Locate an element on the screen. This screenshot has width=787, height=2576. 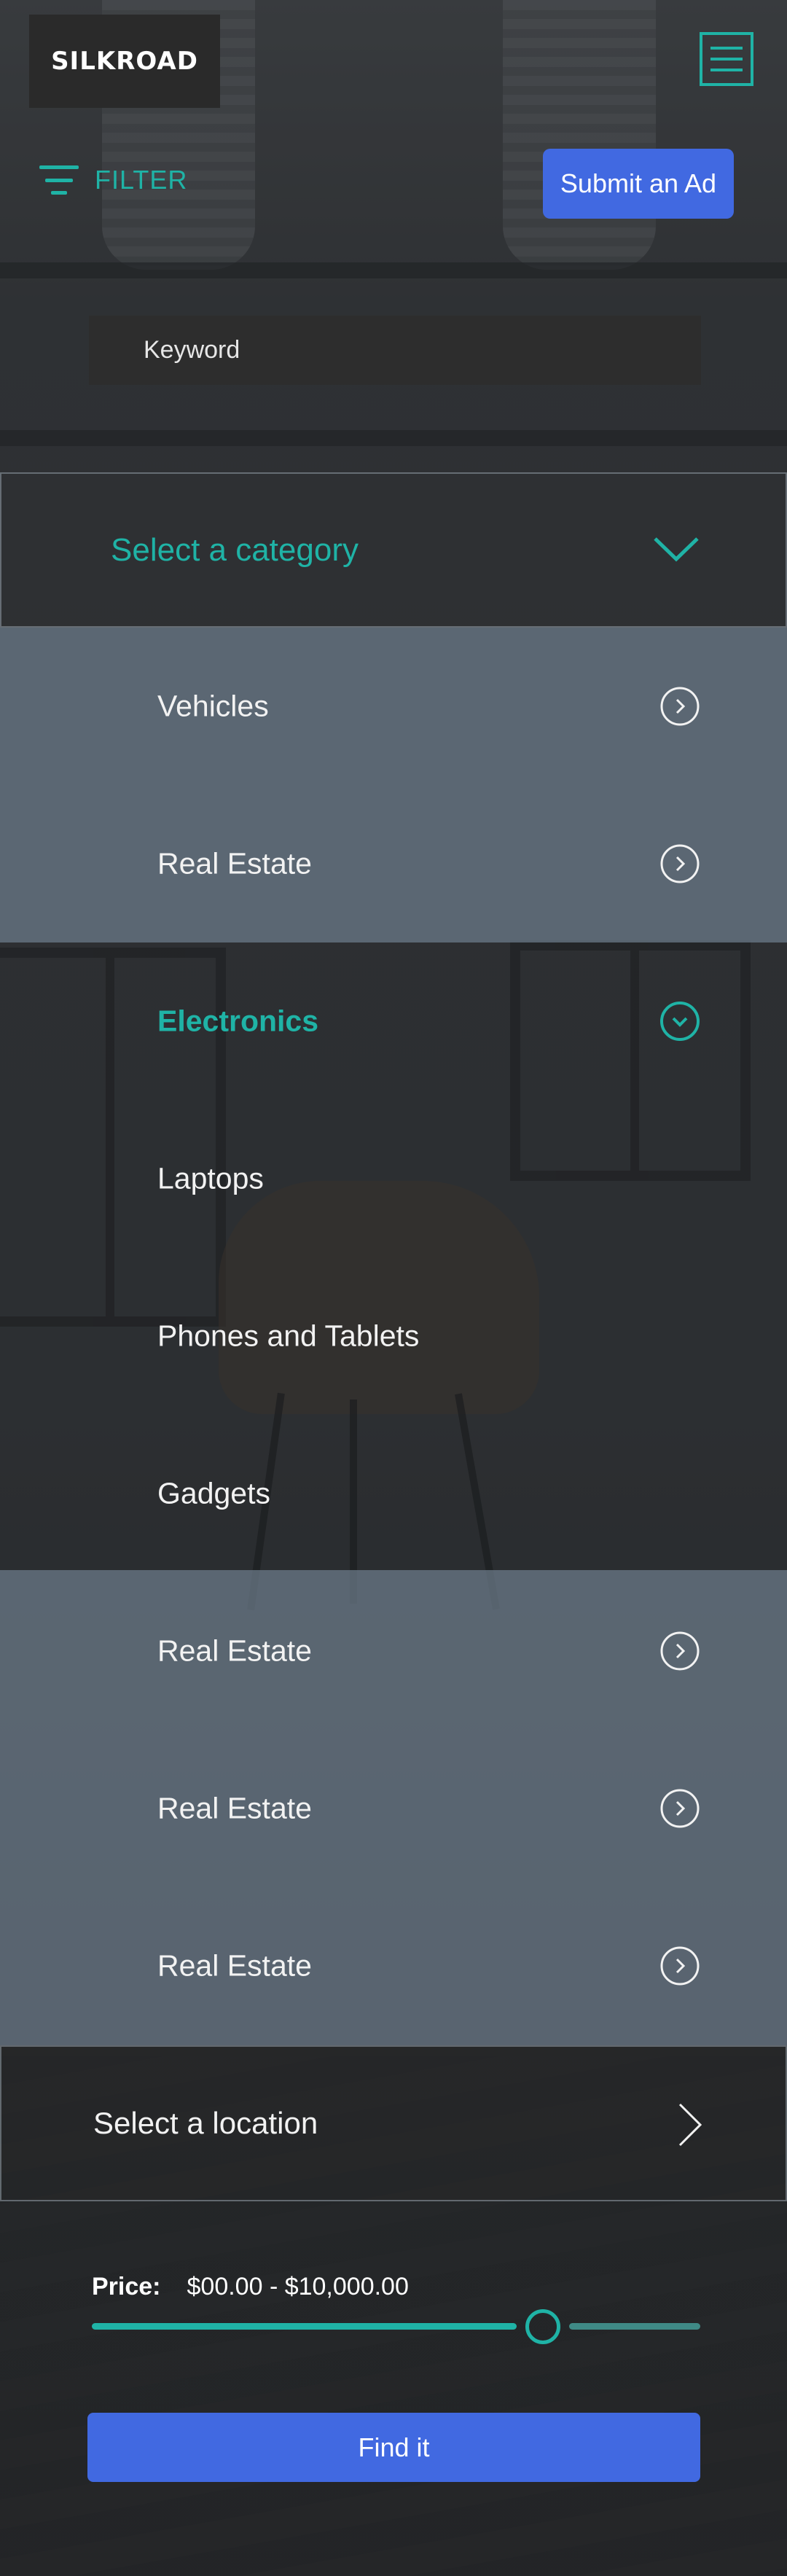
category-item-vehicles: Vehicles is located at coordinates (393, 707).